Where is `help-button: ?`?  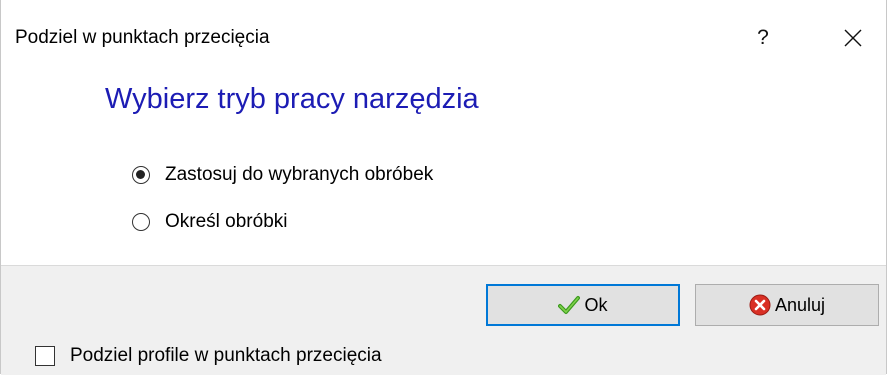
help-button: ? is located at coordinates (763, 38).